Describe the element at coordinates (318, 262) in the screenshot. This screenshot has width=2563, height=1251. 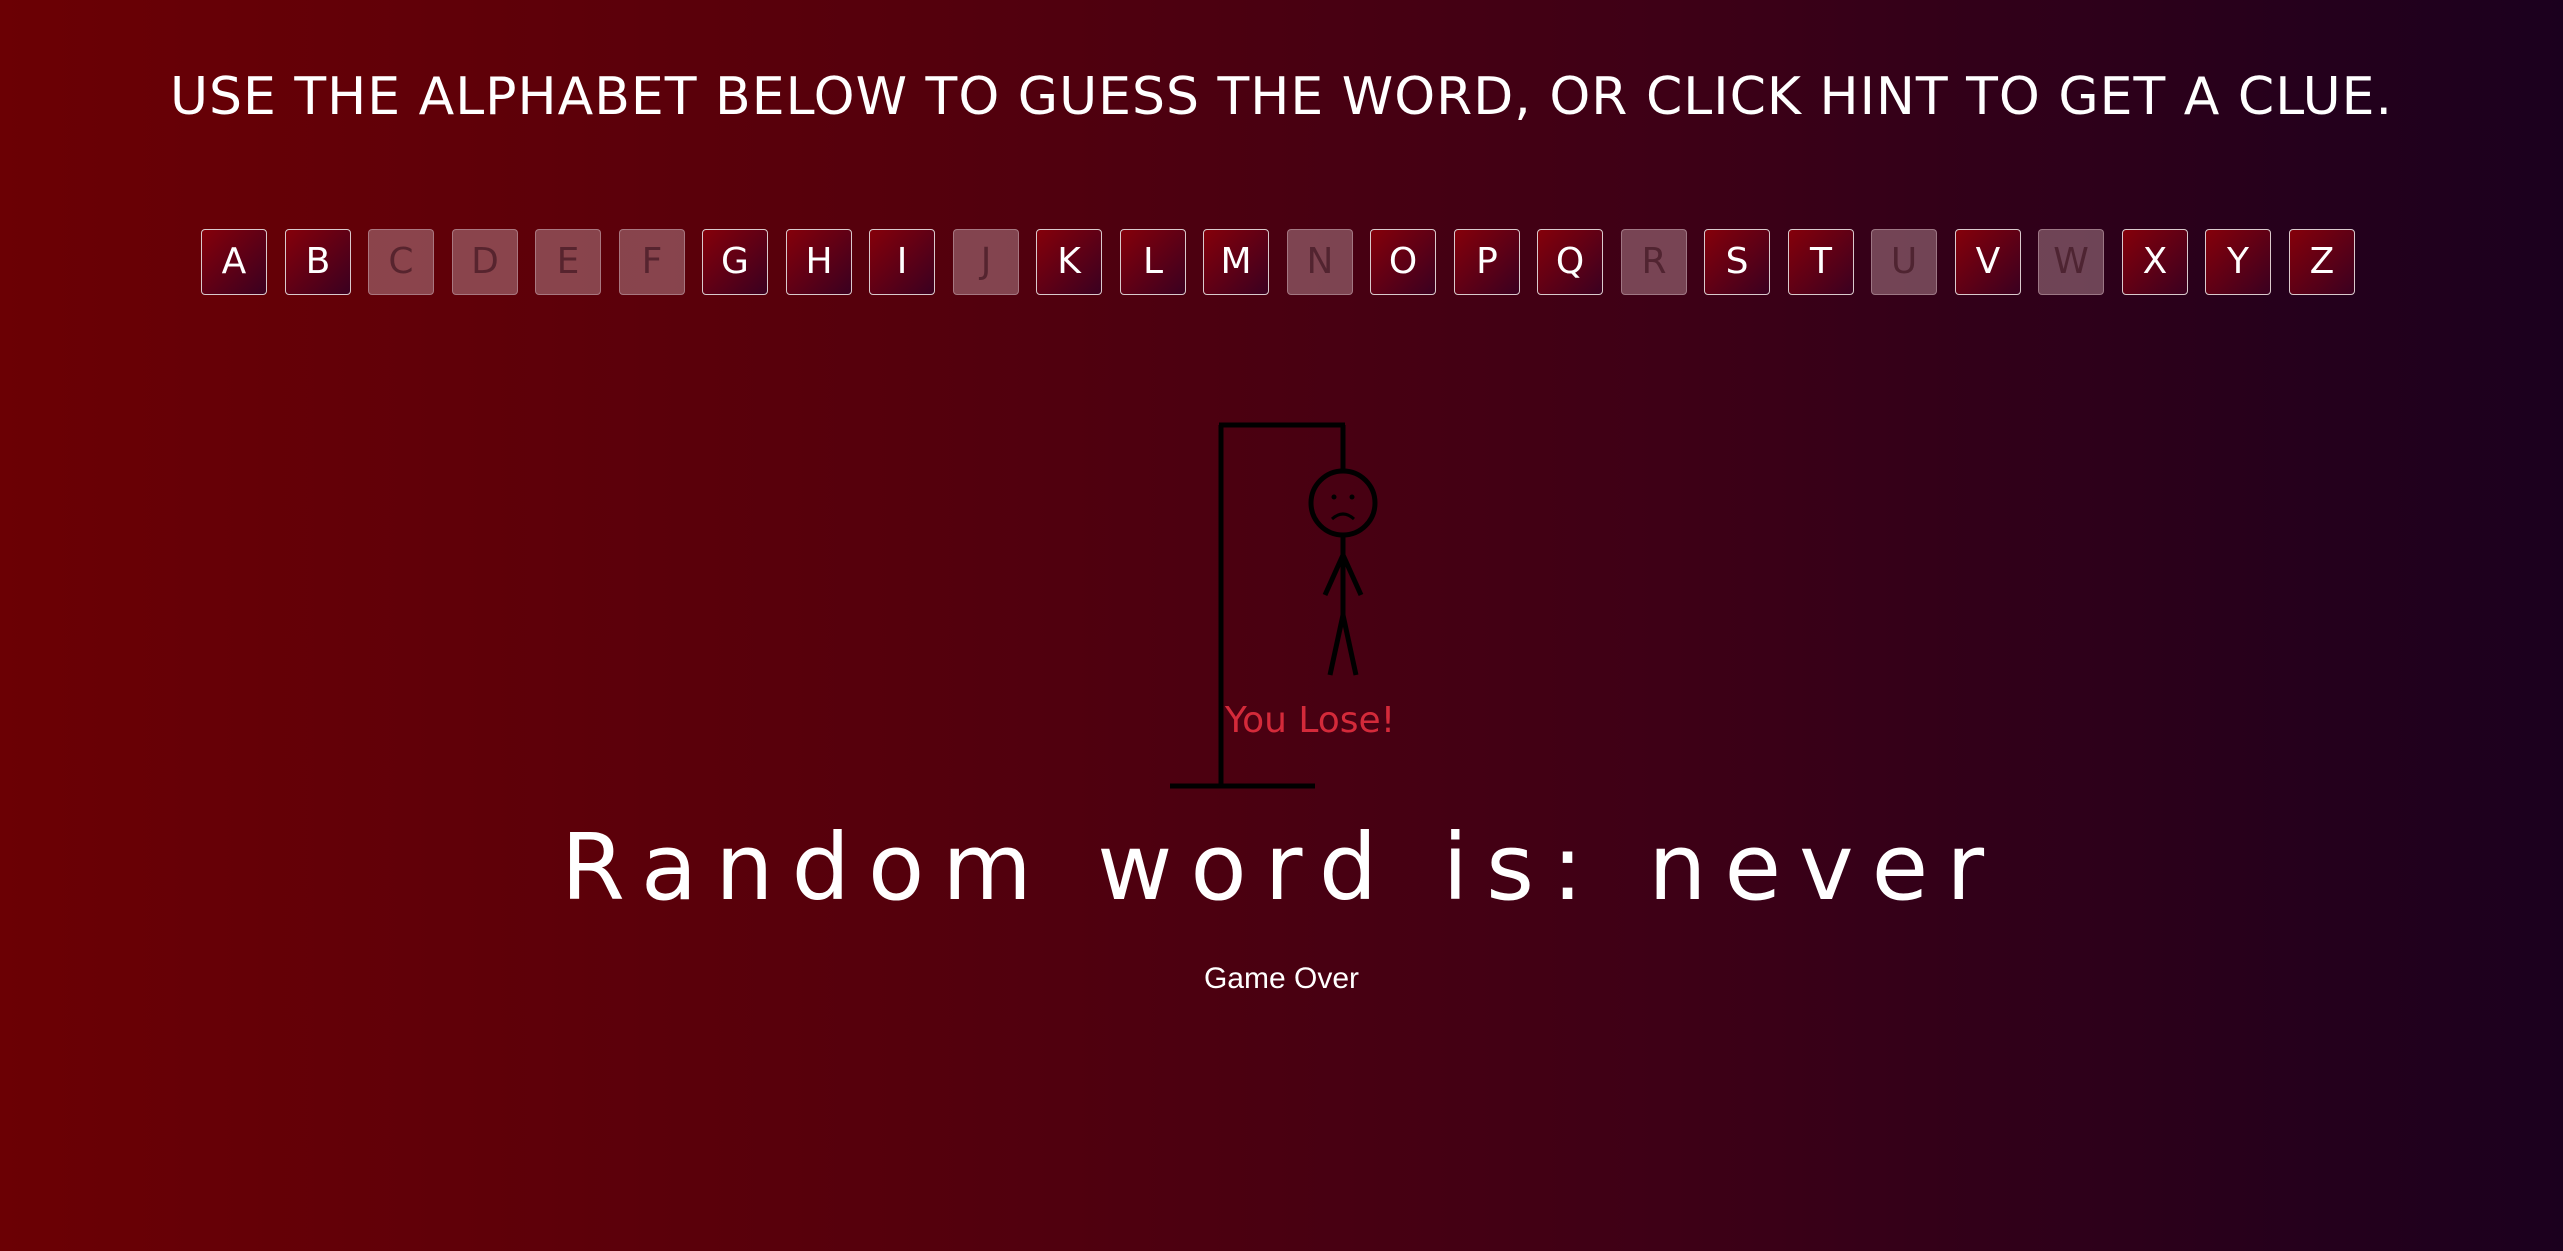
I see `letter-button-b: B` at that location.